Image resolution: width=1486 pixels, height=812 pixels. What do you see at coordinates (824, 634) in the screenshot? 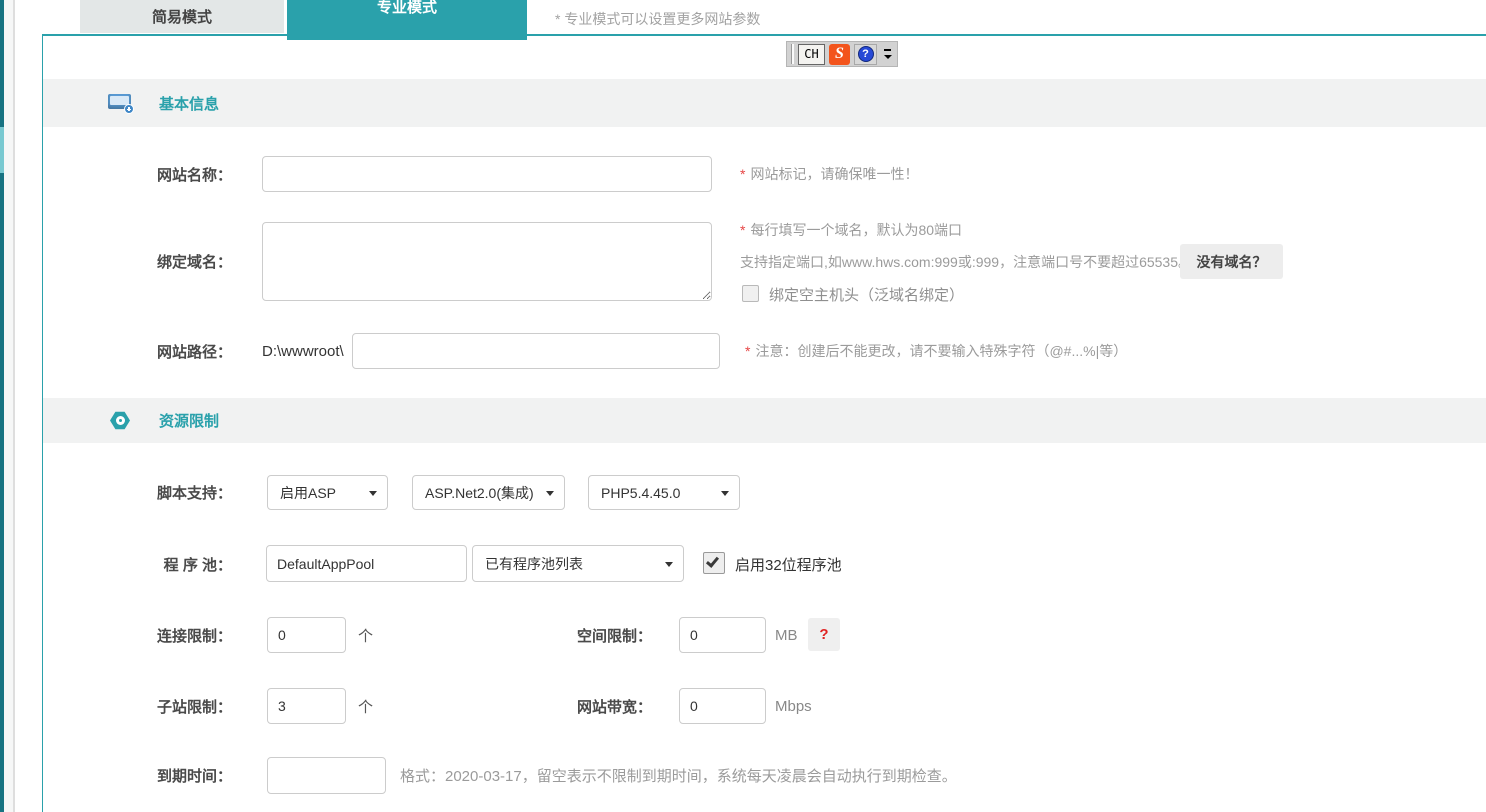
I see `space-limit-help-button: ?` at bounding box center [824, 634].